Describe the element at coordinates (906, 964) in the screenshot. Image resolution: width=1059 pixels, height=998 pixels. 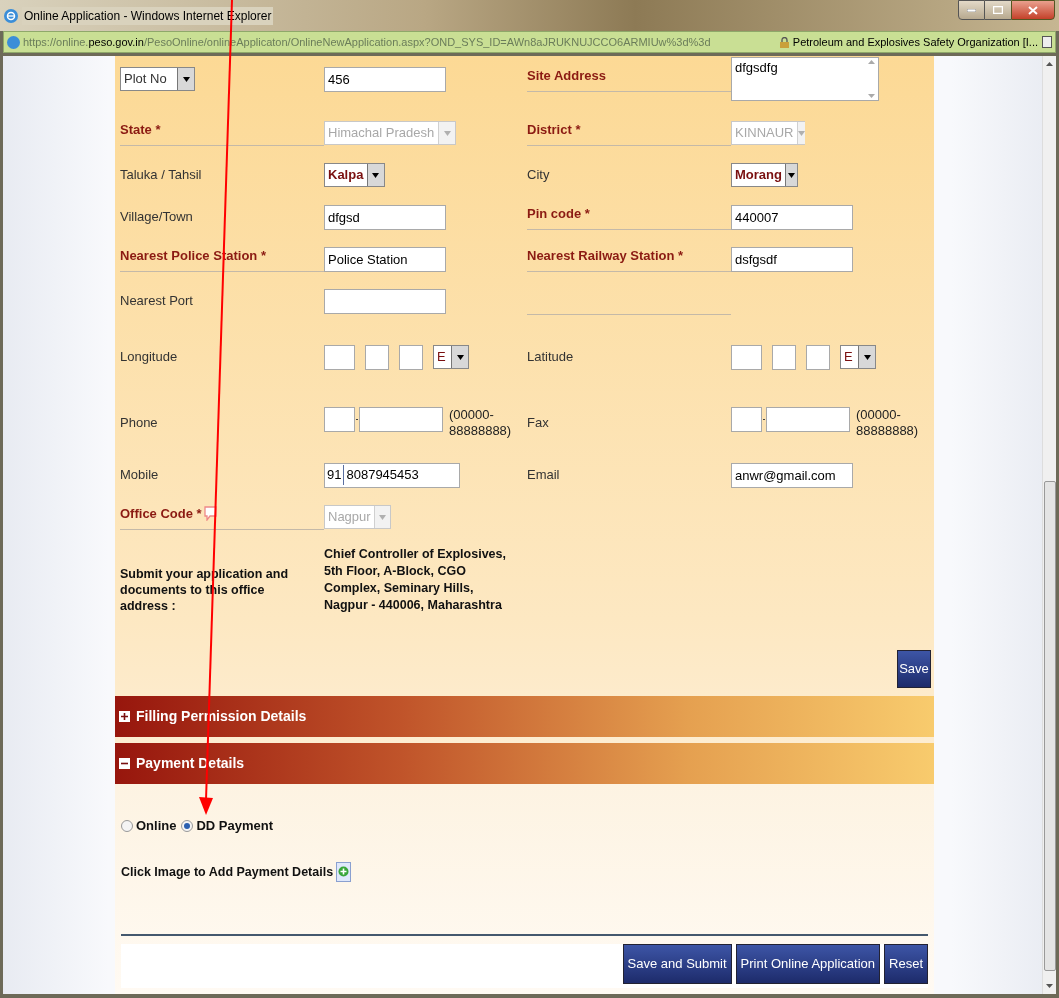
I see `footer-button: Reset` at that location.